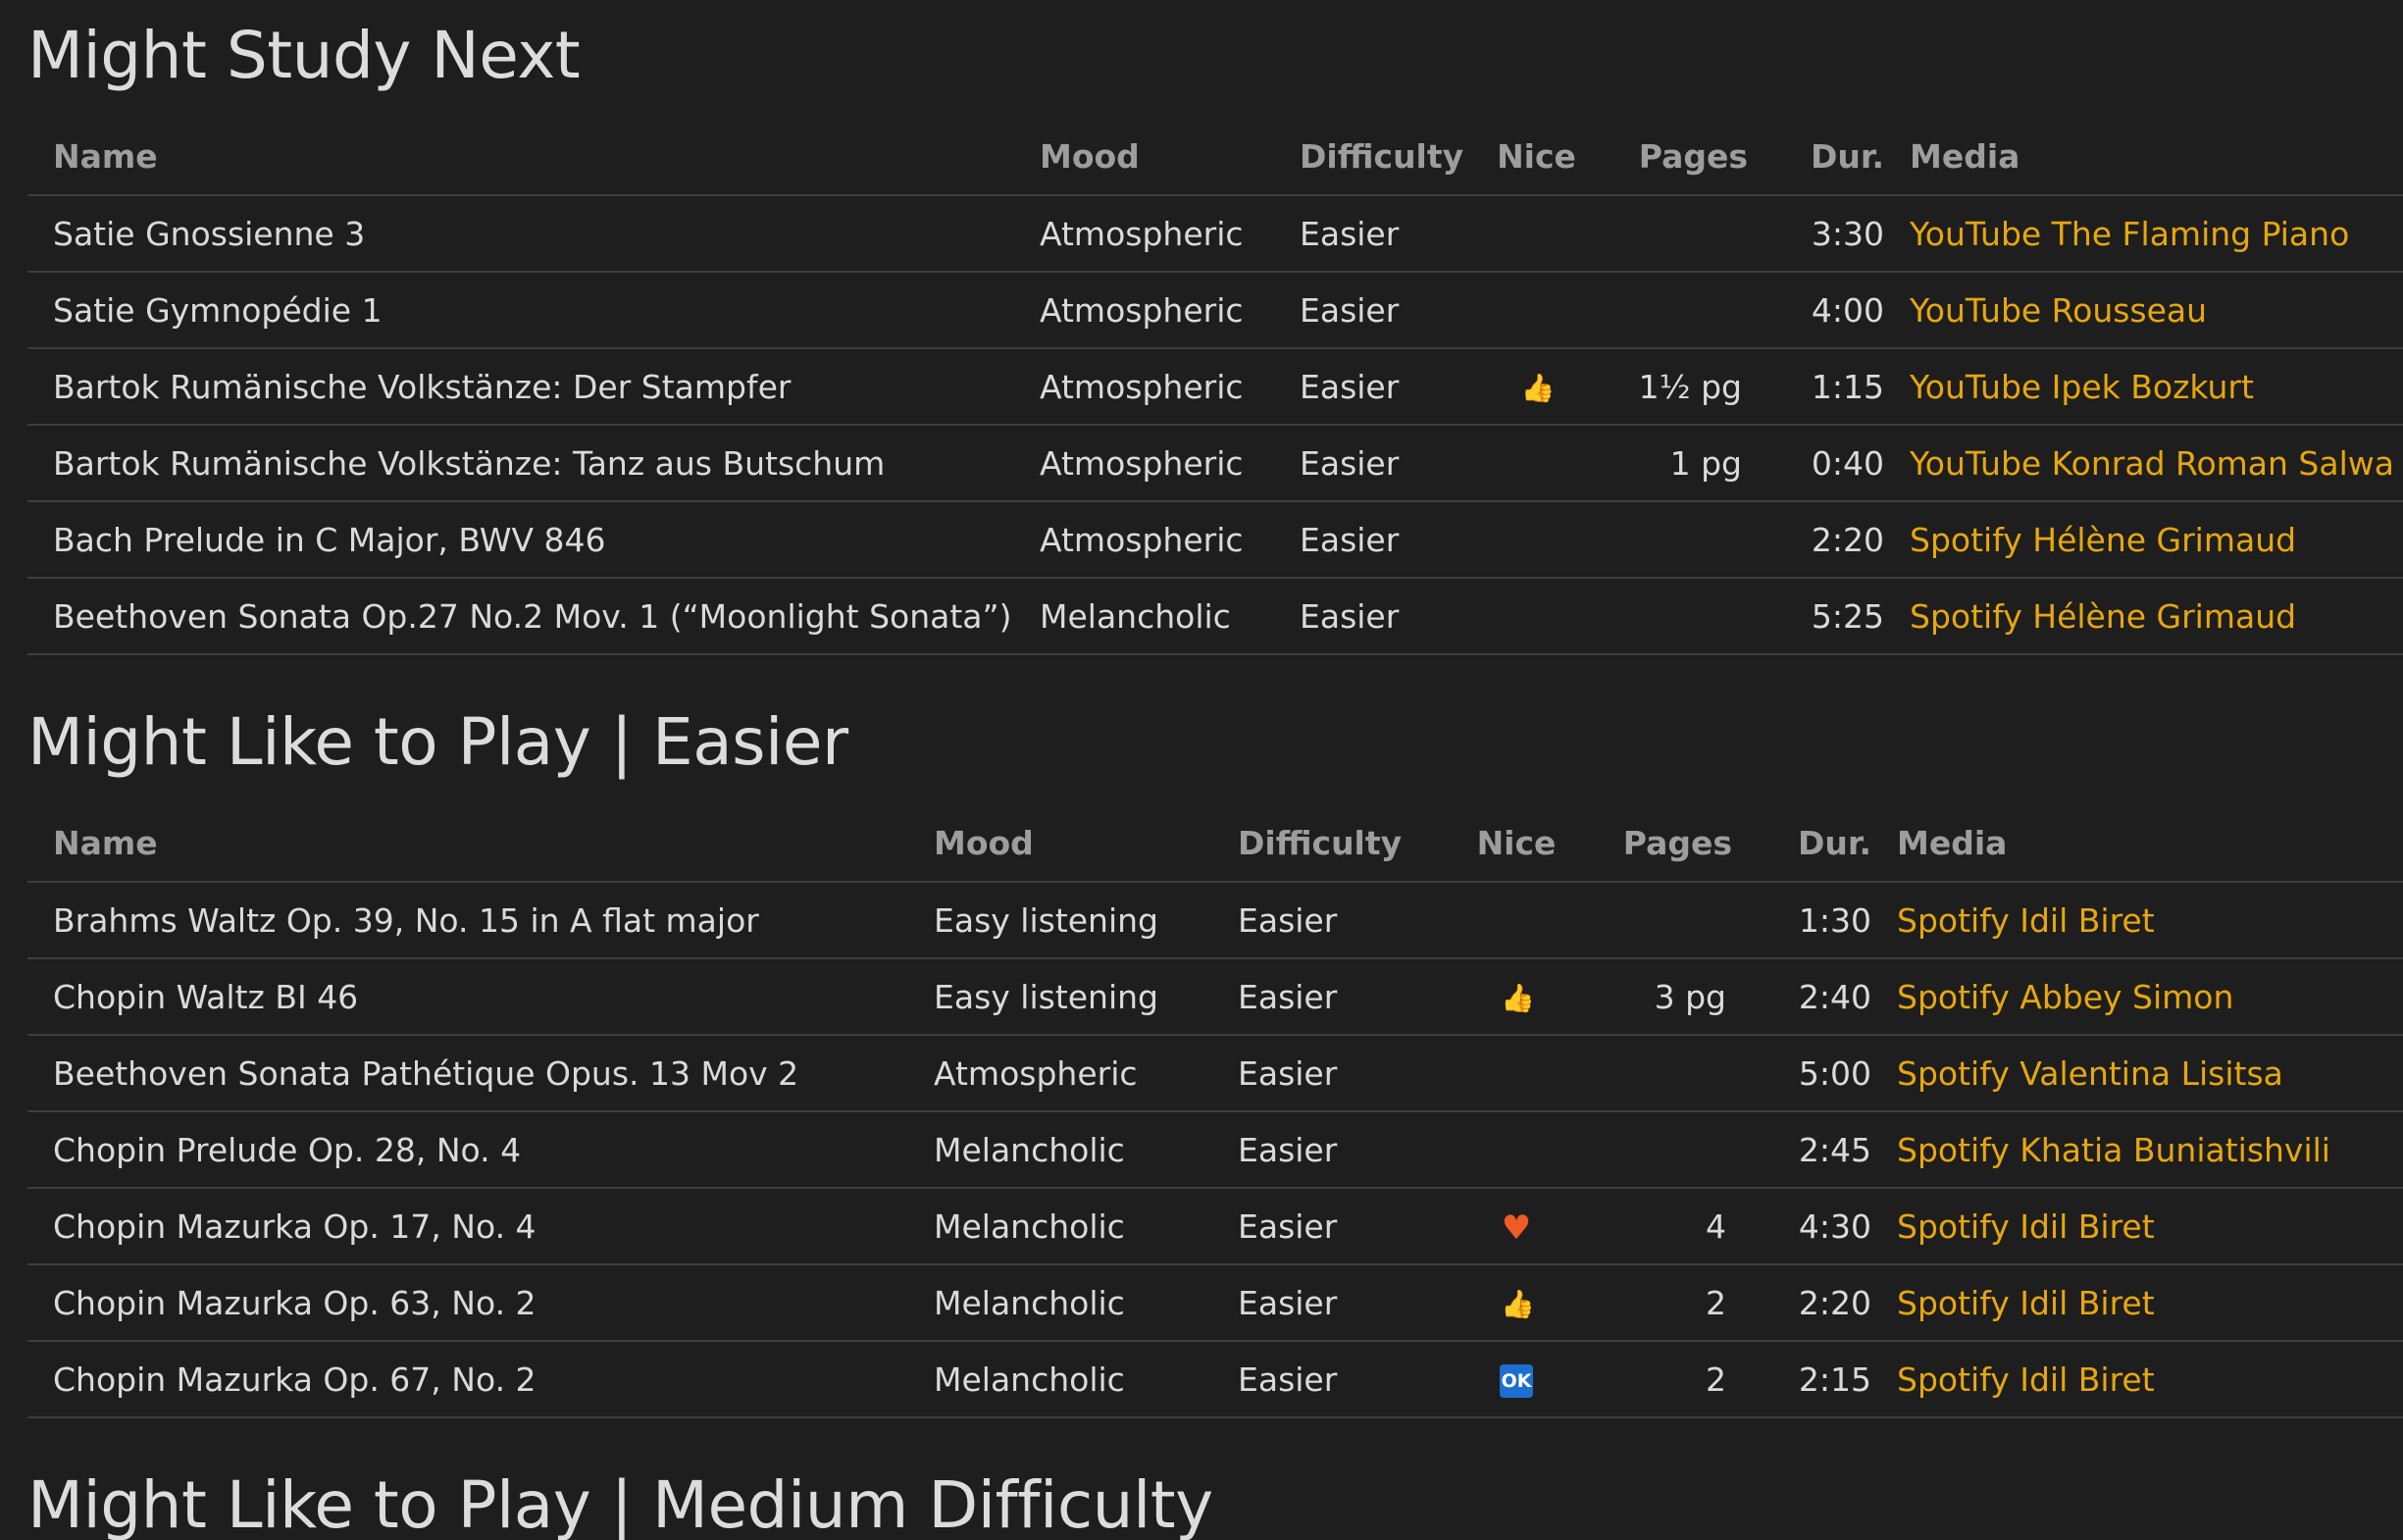 The width and height of the screenshot is (2403, 1540). I want to click on duration-cell: 2:45, so click(1802, 1150).